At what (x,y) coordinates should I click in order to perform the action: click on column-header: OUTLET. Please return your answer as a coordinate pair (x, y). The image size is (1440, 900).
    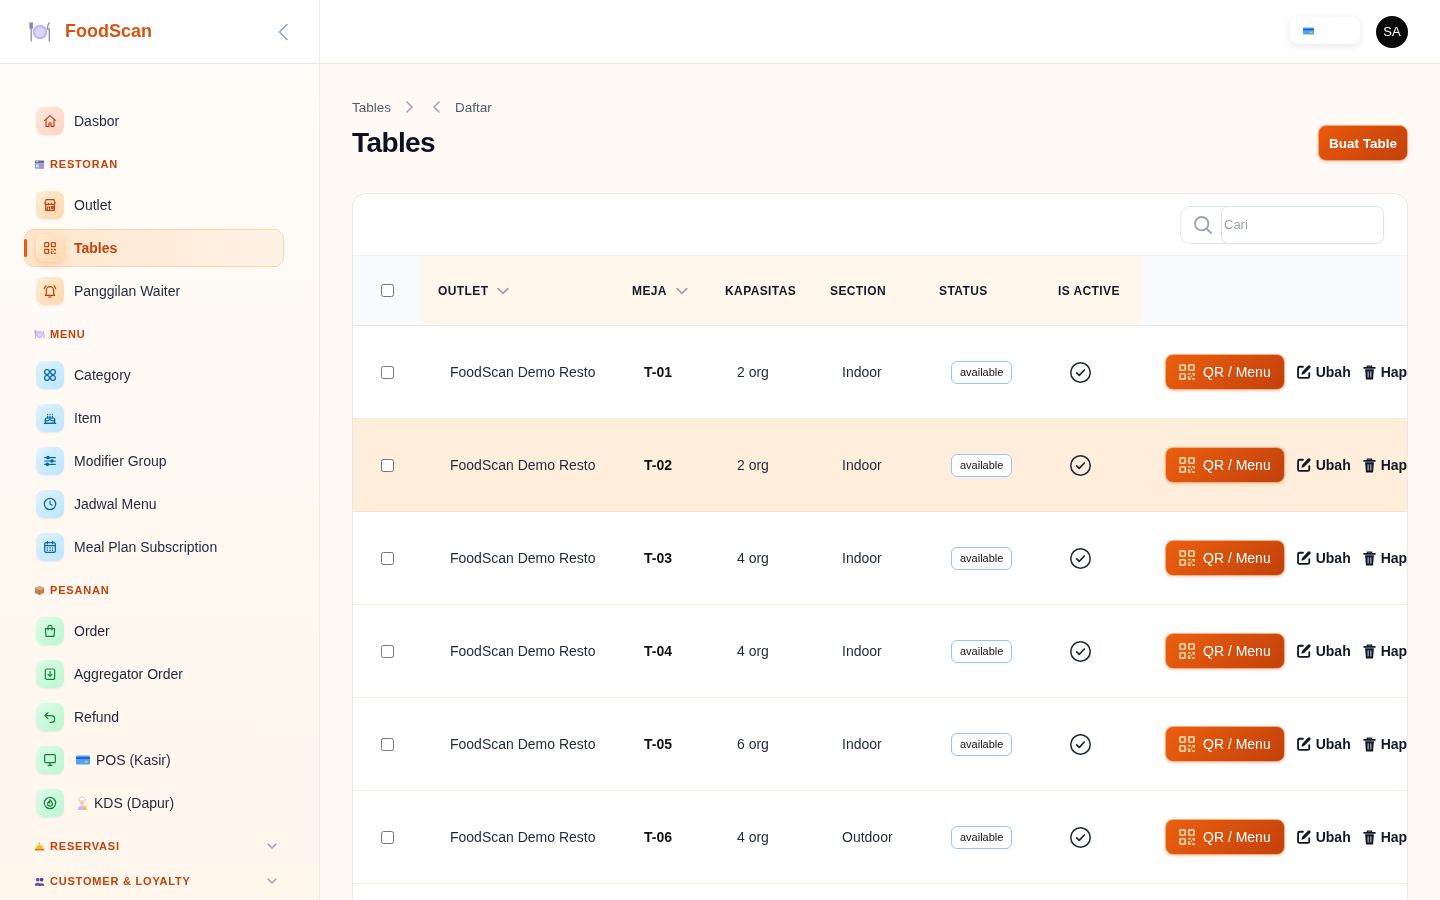
    Looking at the image, I should click on (474, 290).